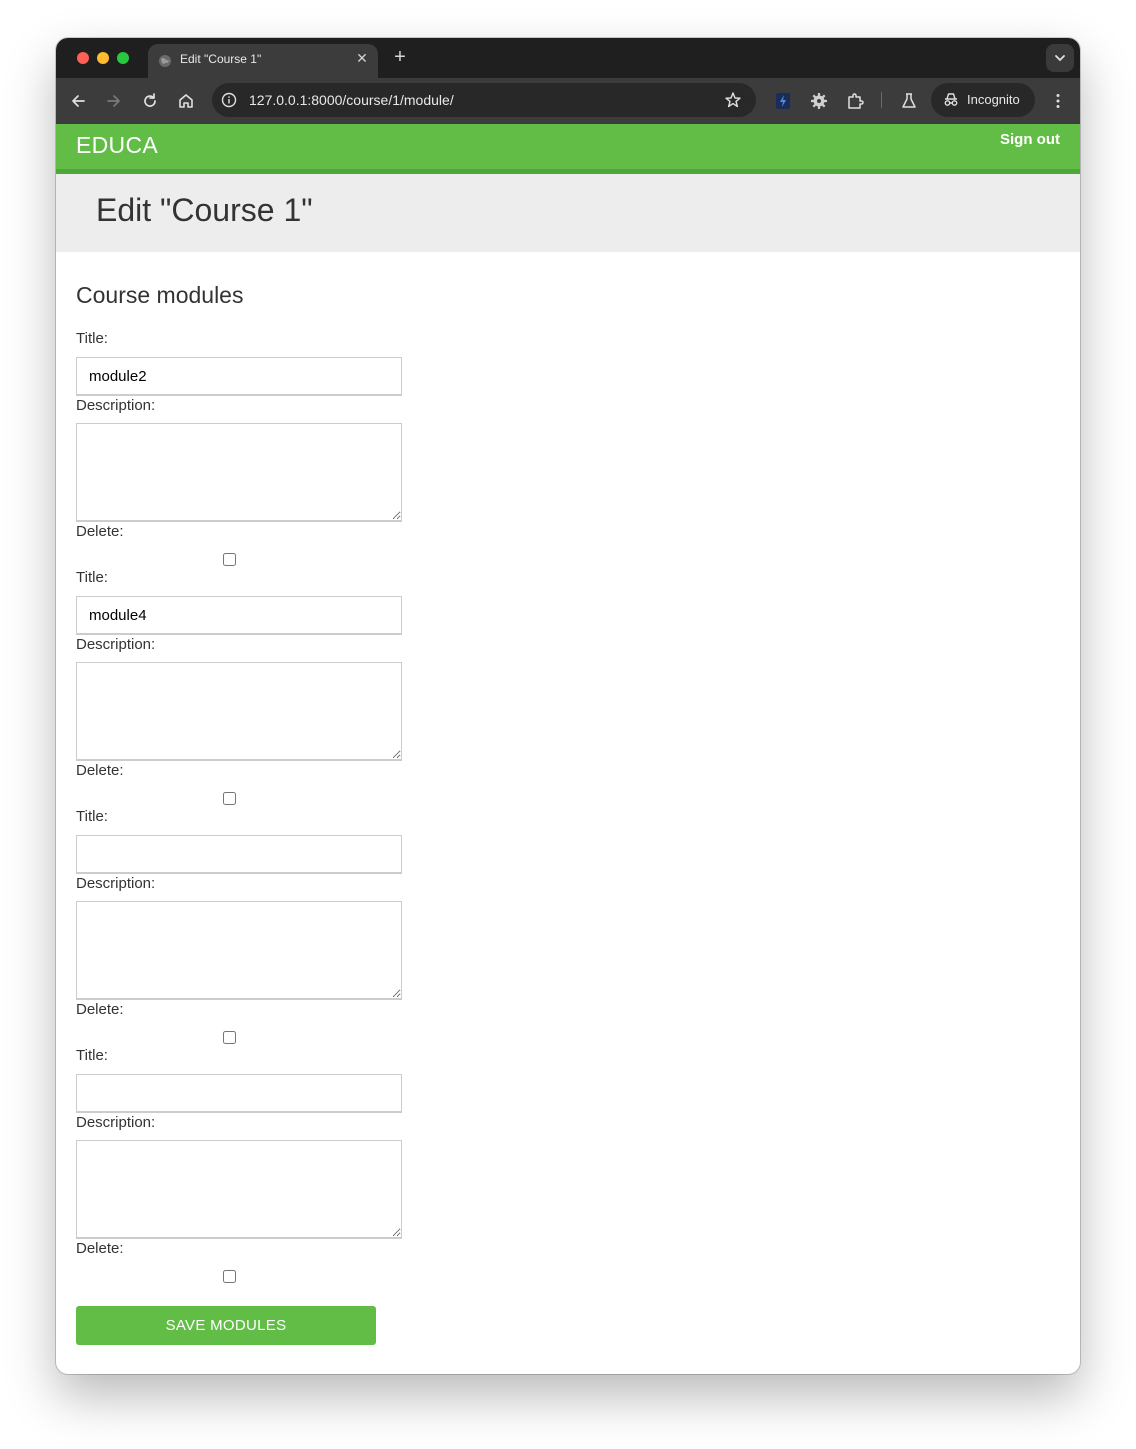 The image size is (1136, 1449). What do you see at coordinates (160, 295) in the screenshot?
I see `section-heading: Course modules` at bounding box center [160, 295].